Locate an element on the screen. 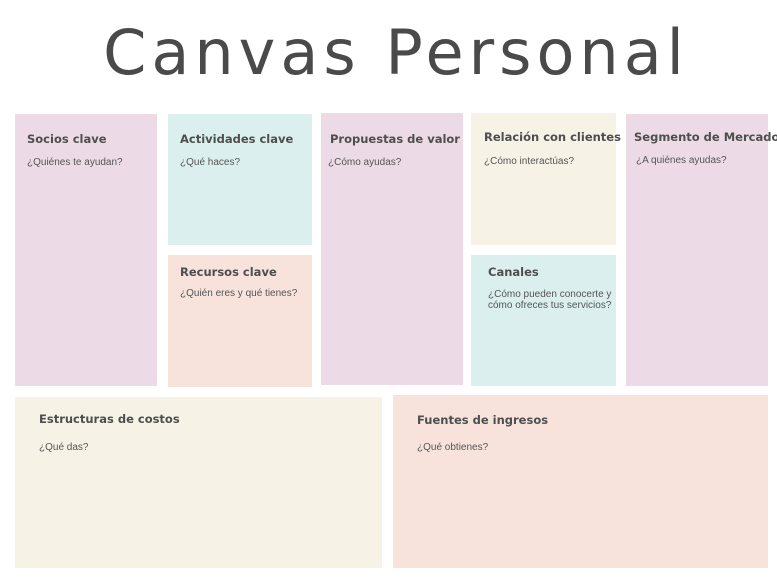 The height and width of the screenshot is (578, 777). block-question: ¿Cómo ayudas? is located at coordinates (365, 162).